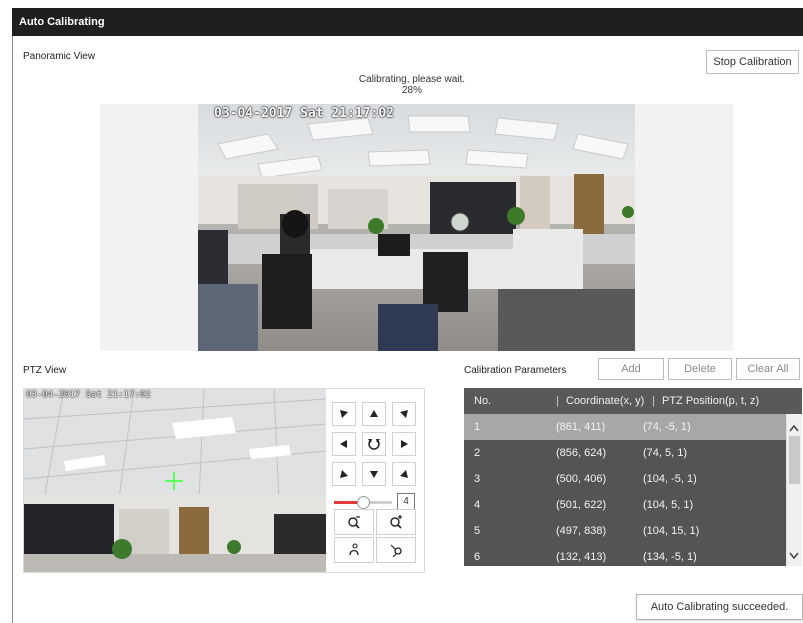 This screenshot has width=803, height=623. I want to click on pan-left-button, so click(344, 444).